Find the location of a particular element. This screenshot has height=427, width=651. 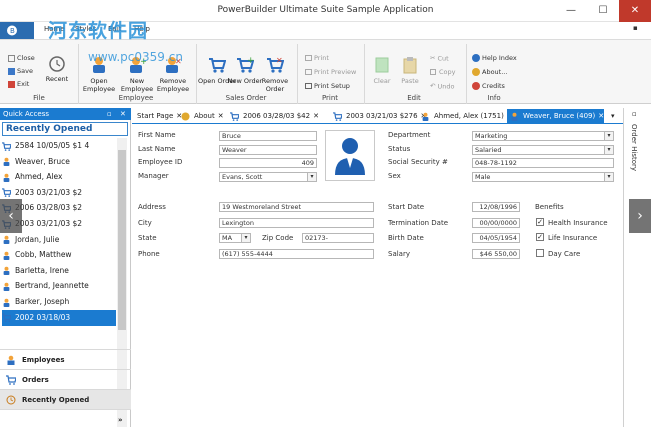

sex-dropdown: Male ▾ is located at coordinates (543, 177).